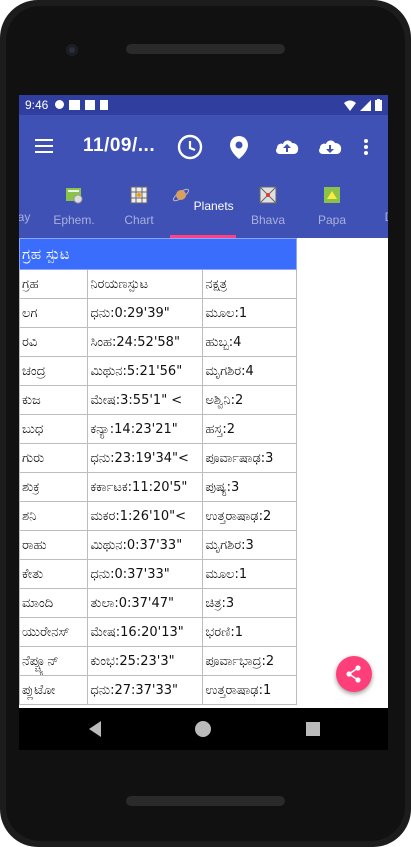 The height and width of the screenshot is (847, 411). What do you see at coordinates (287, 147) in the screenshot?
I see `cloud-upload-icon` at bounding box center [287, 147].